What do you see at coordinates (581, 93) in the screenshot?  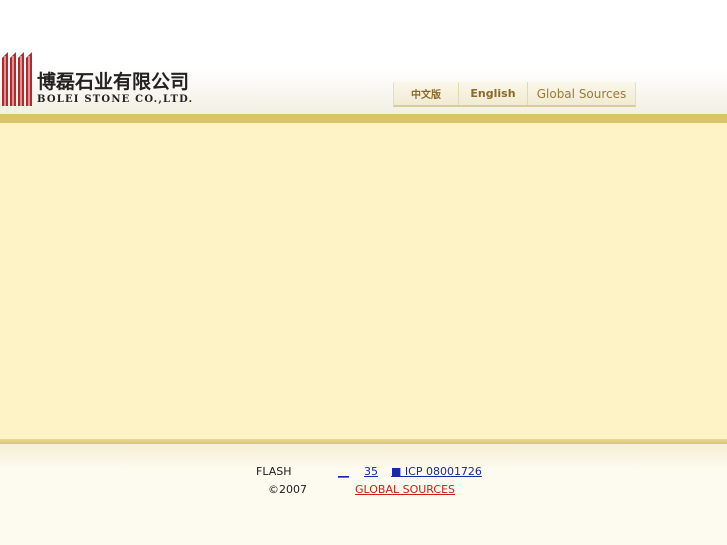 I see `global-sources-button: Global Sources` at bounding box center [581, 93].